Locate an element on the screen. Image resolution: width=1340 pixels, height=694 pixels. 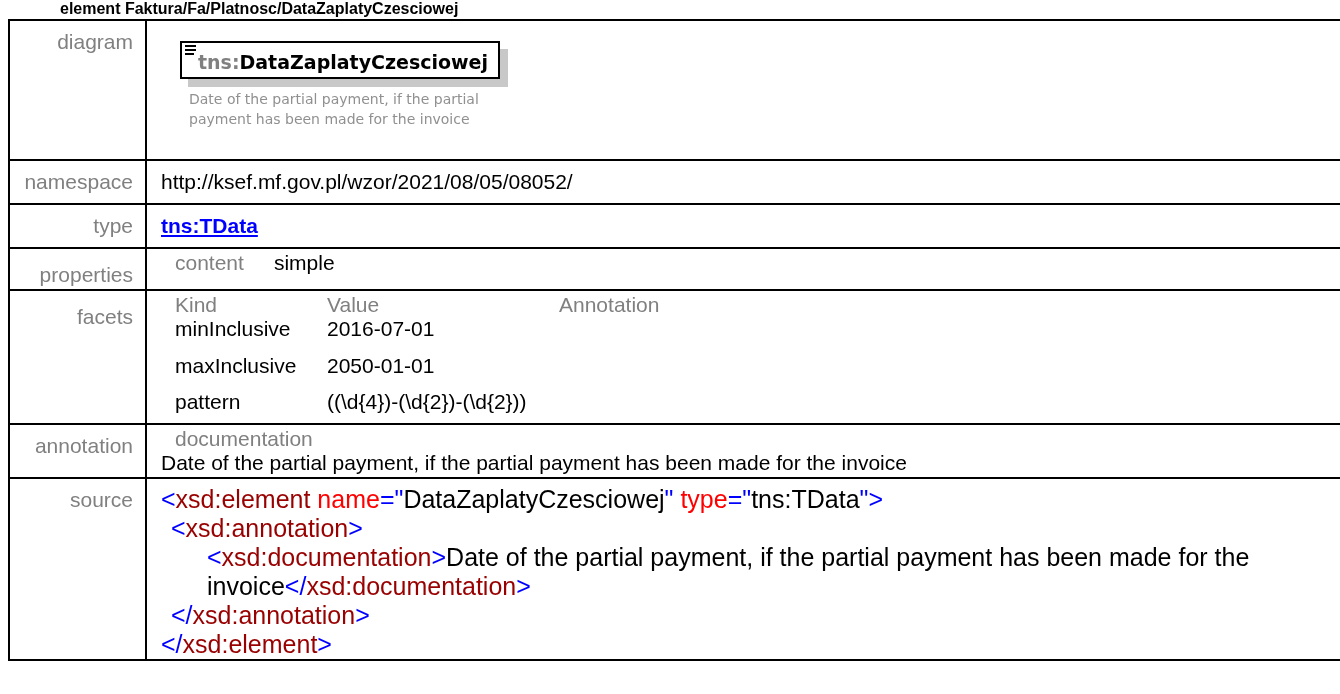
facet-kind: minInclusive is located at coordinates (233, 329).